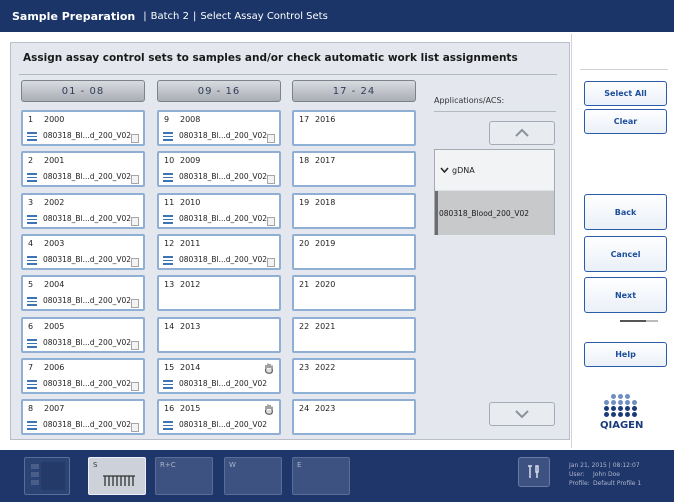  I want to click on sample-id: 2014, so click(190, 367).